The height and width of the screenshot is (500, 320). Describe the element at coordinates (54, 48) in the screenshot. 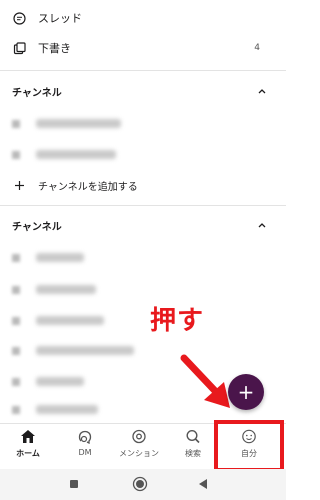

I see `drafts-label: 下書き` at that location.